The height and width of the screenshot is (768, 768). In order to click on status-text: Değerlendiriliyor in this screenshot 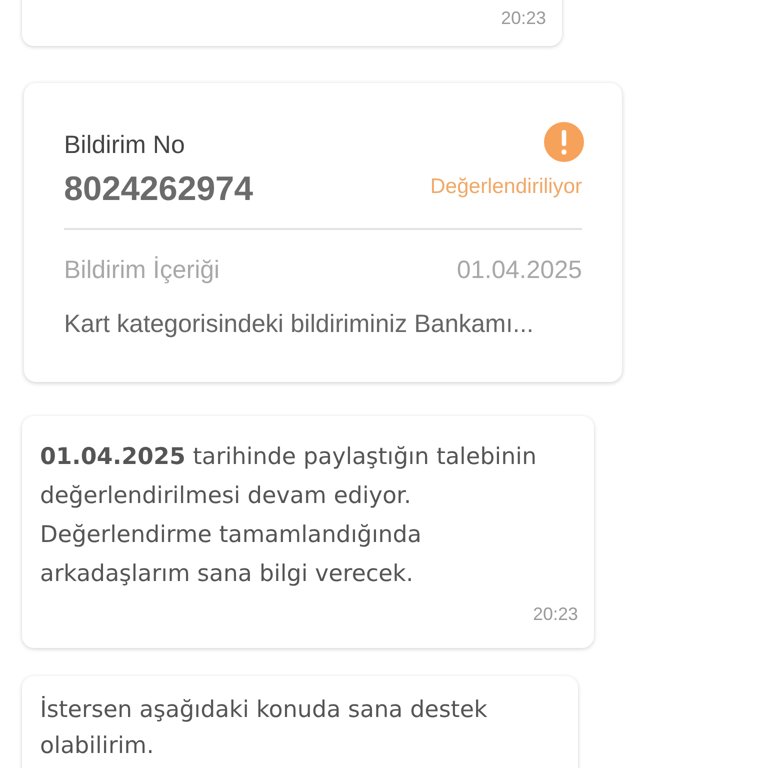, I will do `click(506, 187)`.